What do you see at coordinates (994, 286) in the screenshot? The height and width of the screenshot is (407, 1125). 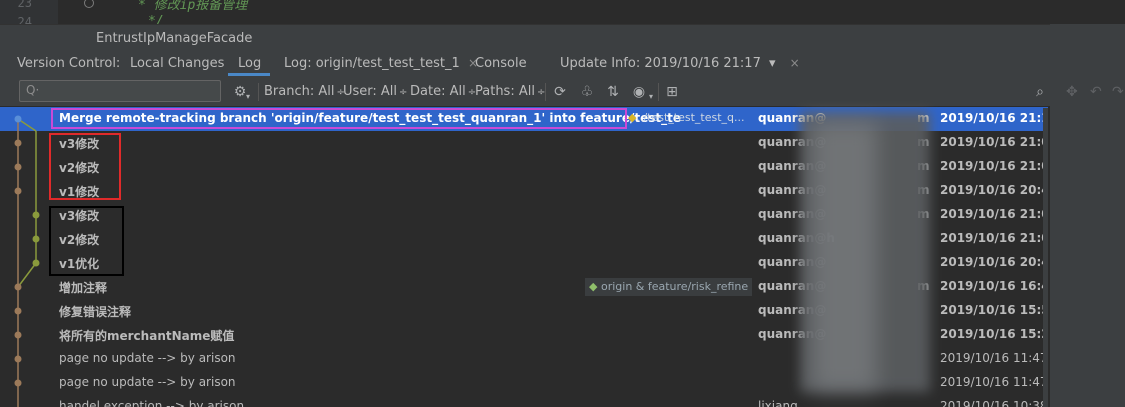 I see `commit-date: 2019/10/16 16:44` at bounding box center [994, 286].